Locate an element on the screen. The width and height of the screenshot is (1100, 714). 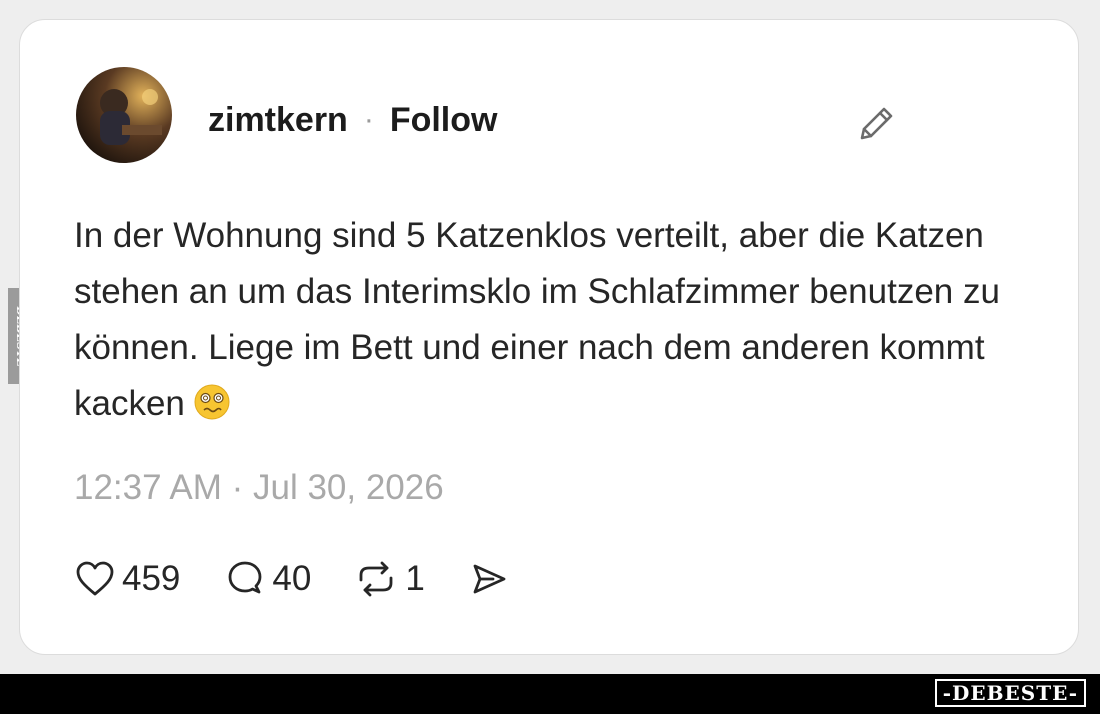
avatar is located at coordinates (124, 115).